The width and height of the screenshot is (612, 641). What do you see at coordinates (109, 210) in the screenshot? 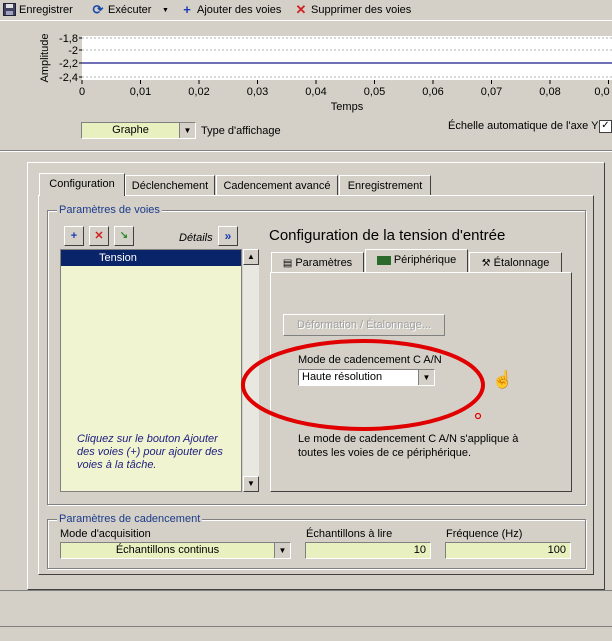
I see `channel-settings-title: Paramètres de voies` at bounding box center [109, 210].